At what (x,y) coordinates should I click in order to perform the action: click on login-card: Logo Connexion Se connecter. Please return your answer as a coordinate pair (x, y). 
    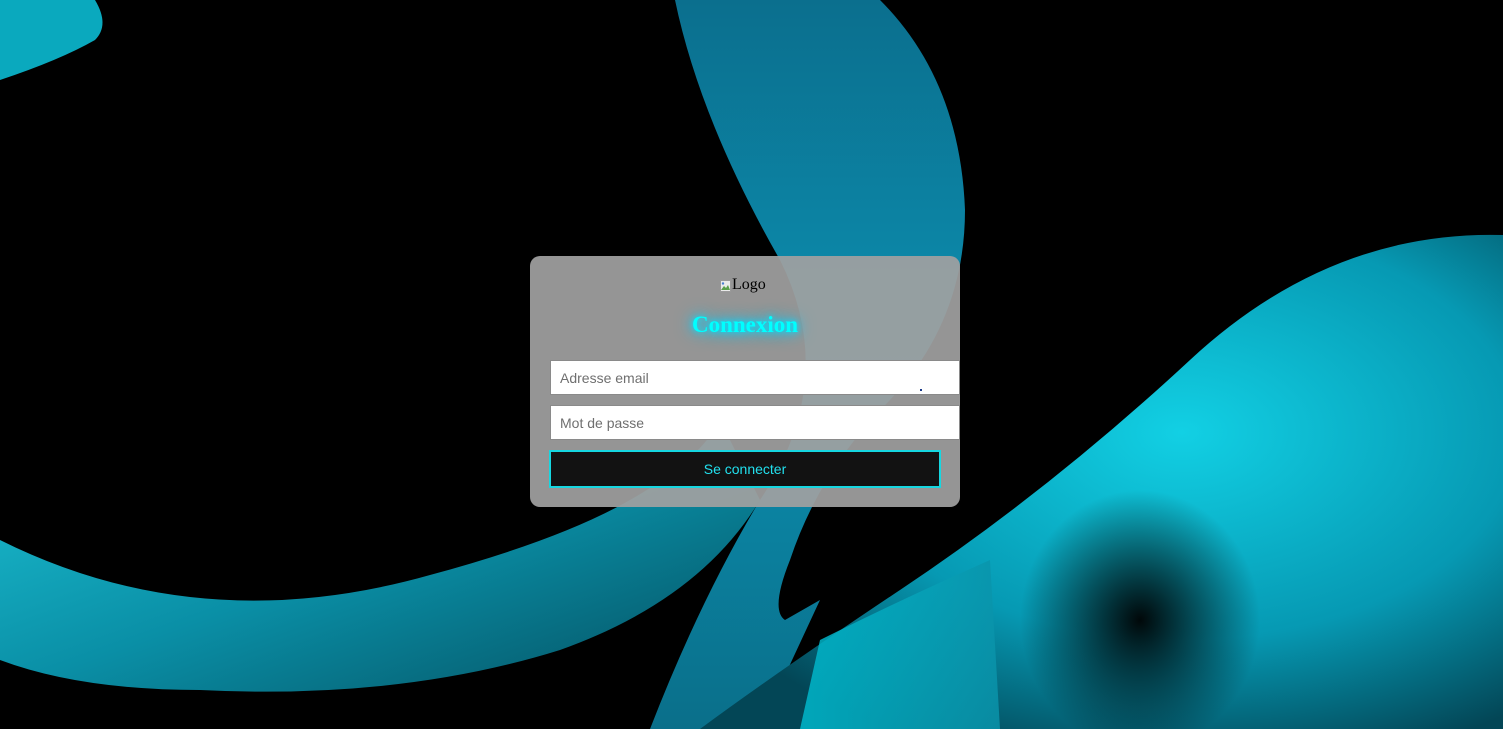
    Looking at the image, I should click on (745, 381).